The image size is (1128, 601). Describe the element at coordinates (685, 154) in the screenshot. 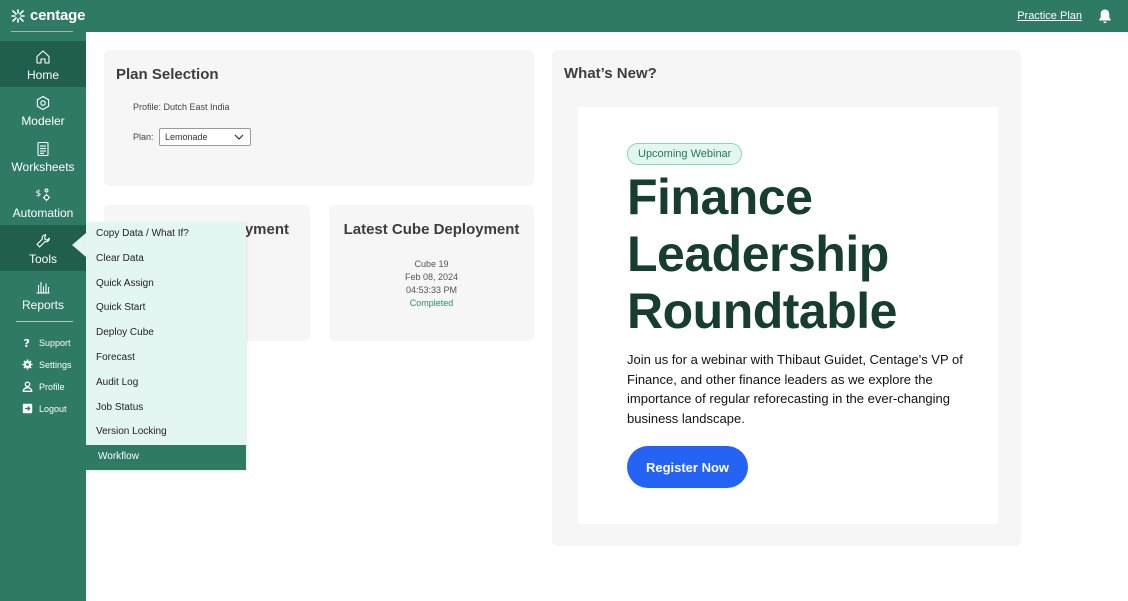

I see `webinar-badge: Upcoming Webinar` at that location.